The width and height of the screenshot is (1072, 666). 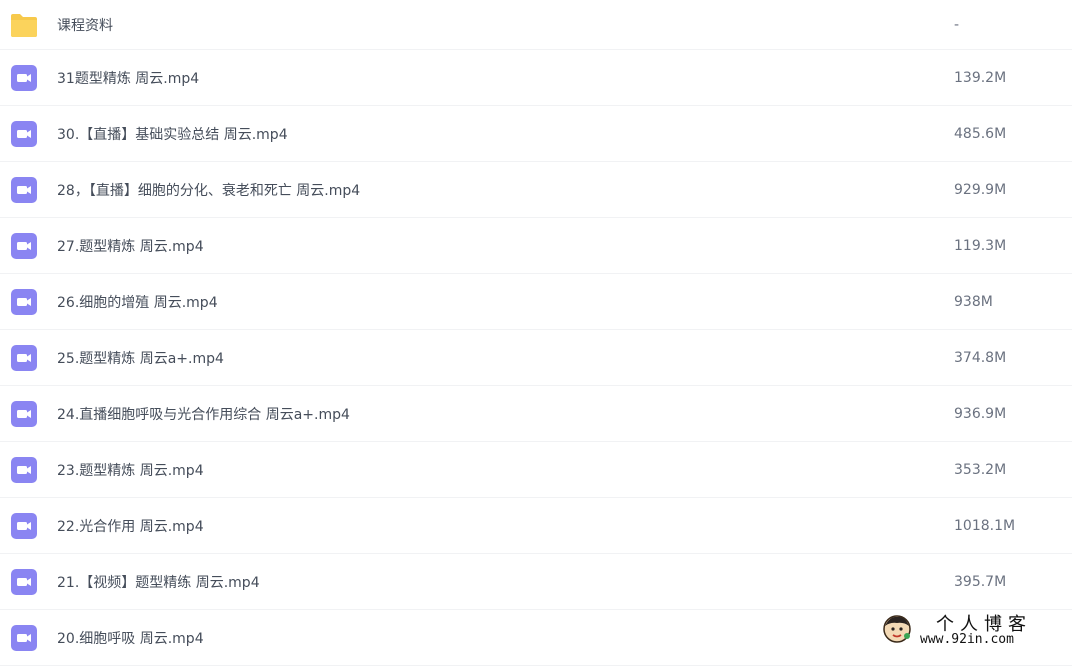 I want to click on file-size: 1018.1M, so click(x=985, y=525).